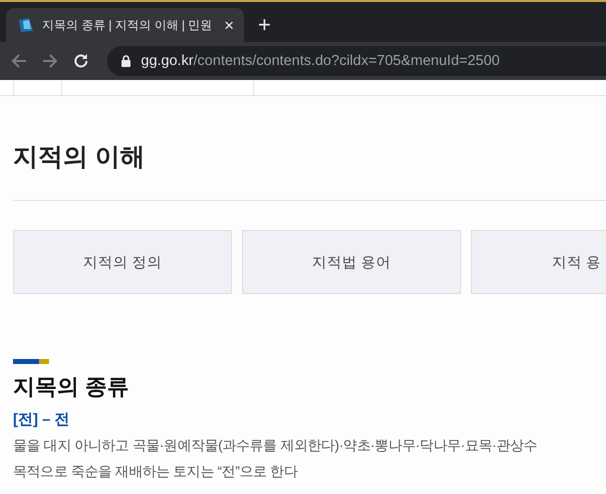 This screenshot has height=494, width=606. Describe the element at coordinates (264, 25) in the screenshot. I see `new-tab-button: +` at that location.